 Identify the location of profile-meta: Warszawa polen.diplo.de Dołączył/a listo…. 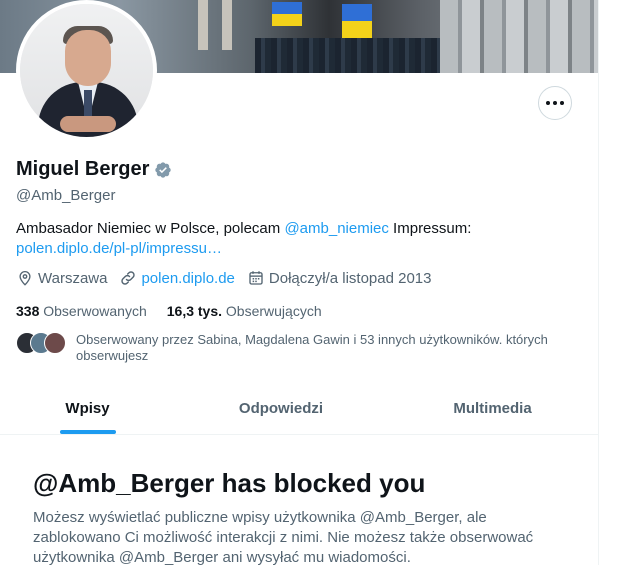
(230, 278).